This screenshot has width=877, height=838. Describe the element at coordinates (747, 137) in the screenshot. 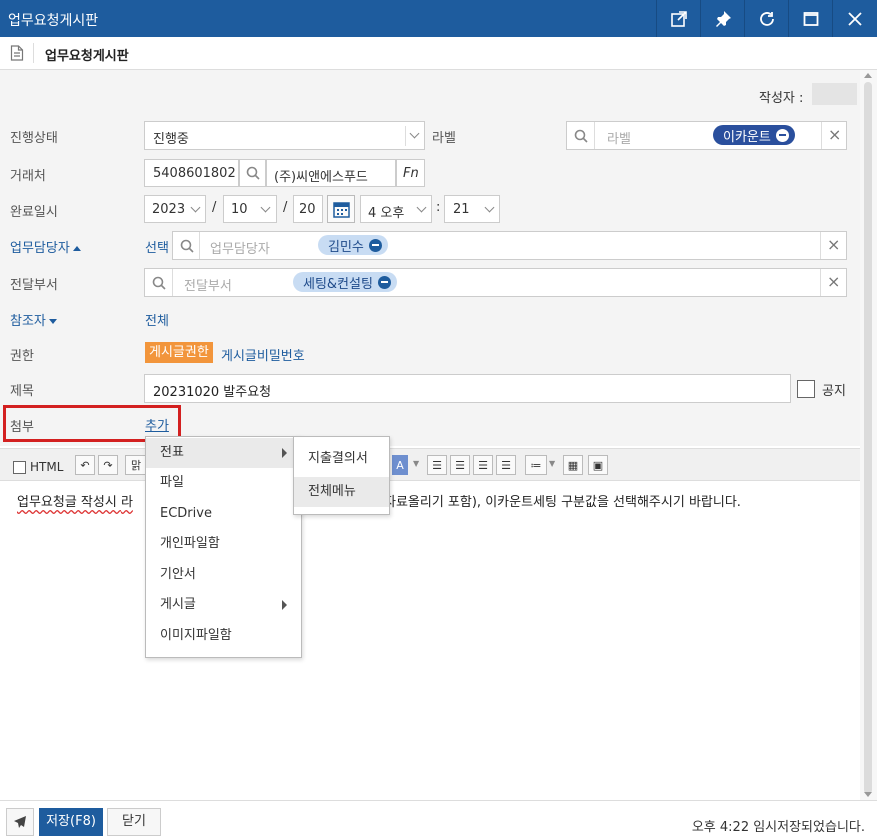

I see `label-chip-text: 이카운트` at that location.